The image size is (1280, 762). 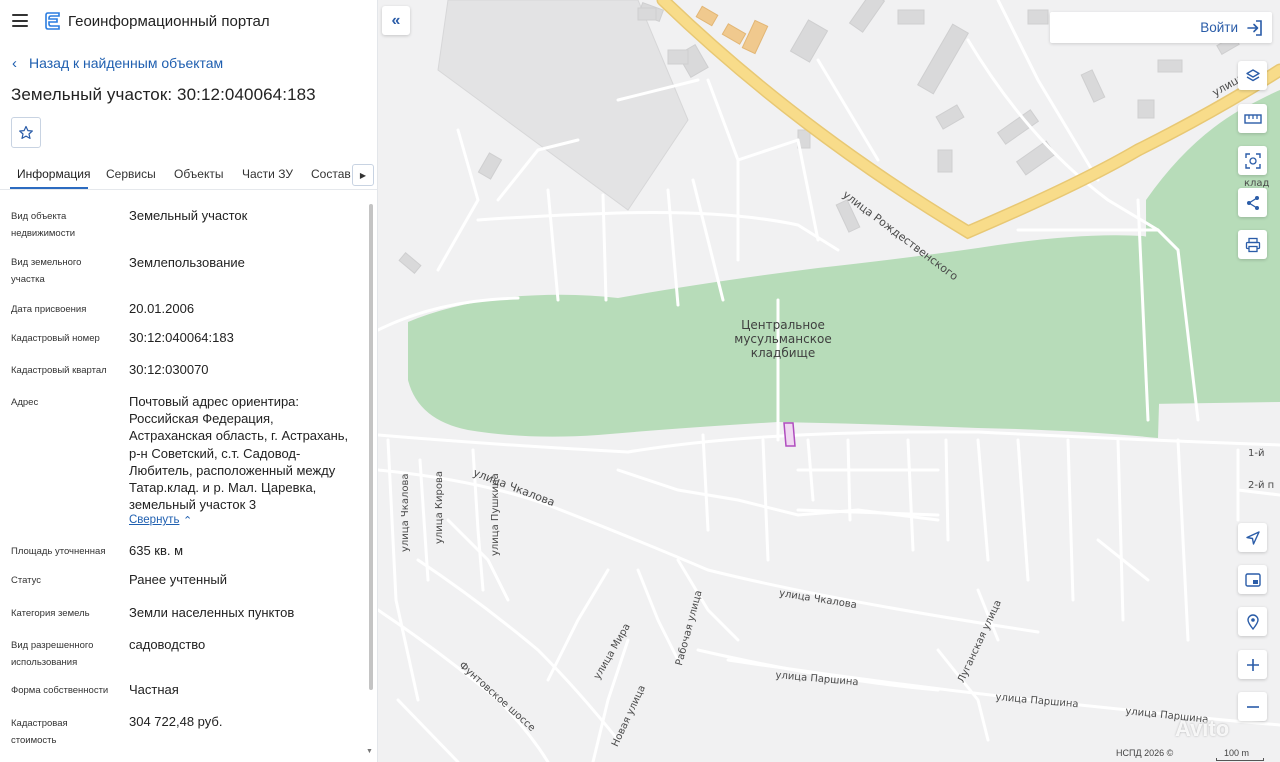 What do you see at coordinates (126, 63) in the screenshot?
I see `back-link-label: Назад к найденным объектам` at bounding box center [126, 63].